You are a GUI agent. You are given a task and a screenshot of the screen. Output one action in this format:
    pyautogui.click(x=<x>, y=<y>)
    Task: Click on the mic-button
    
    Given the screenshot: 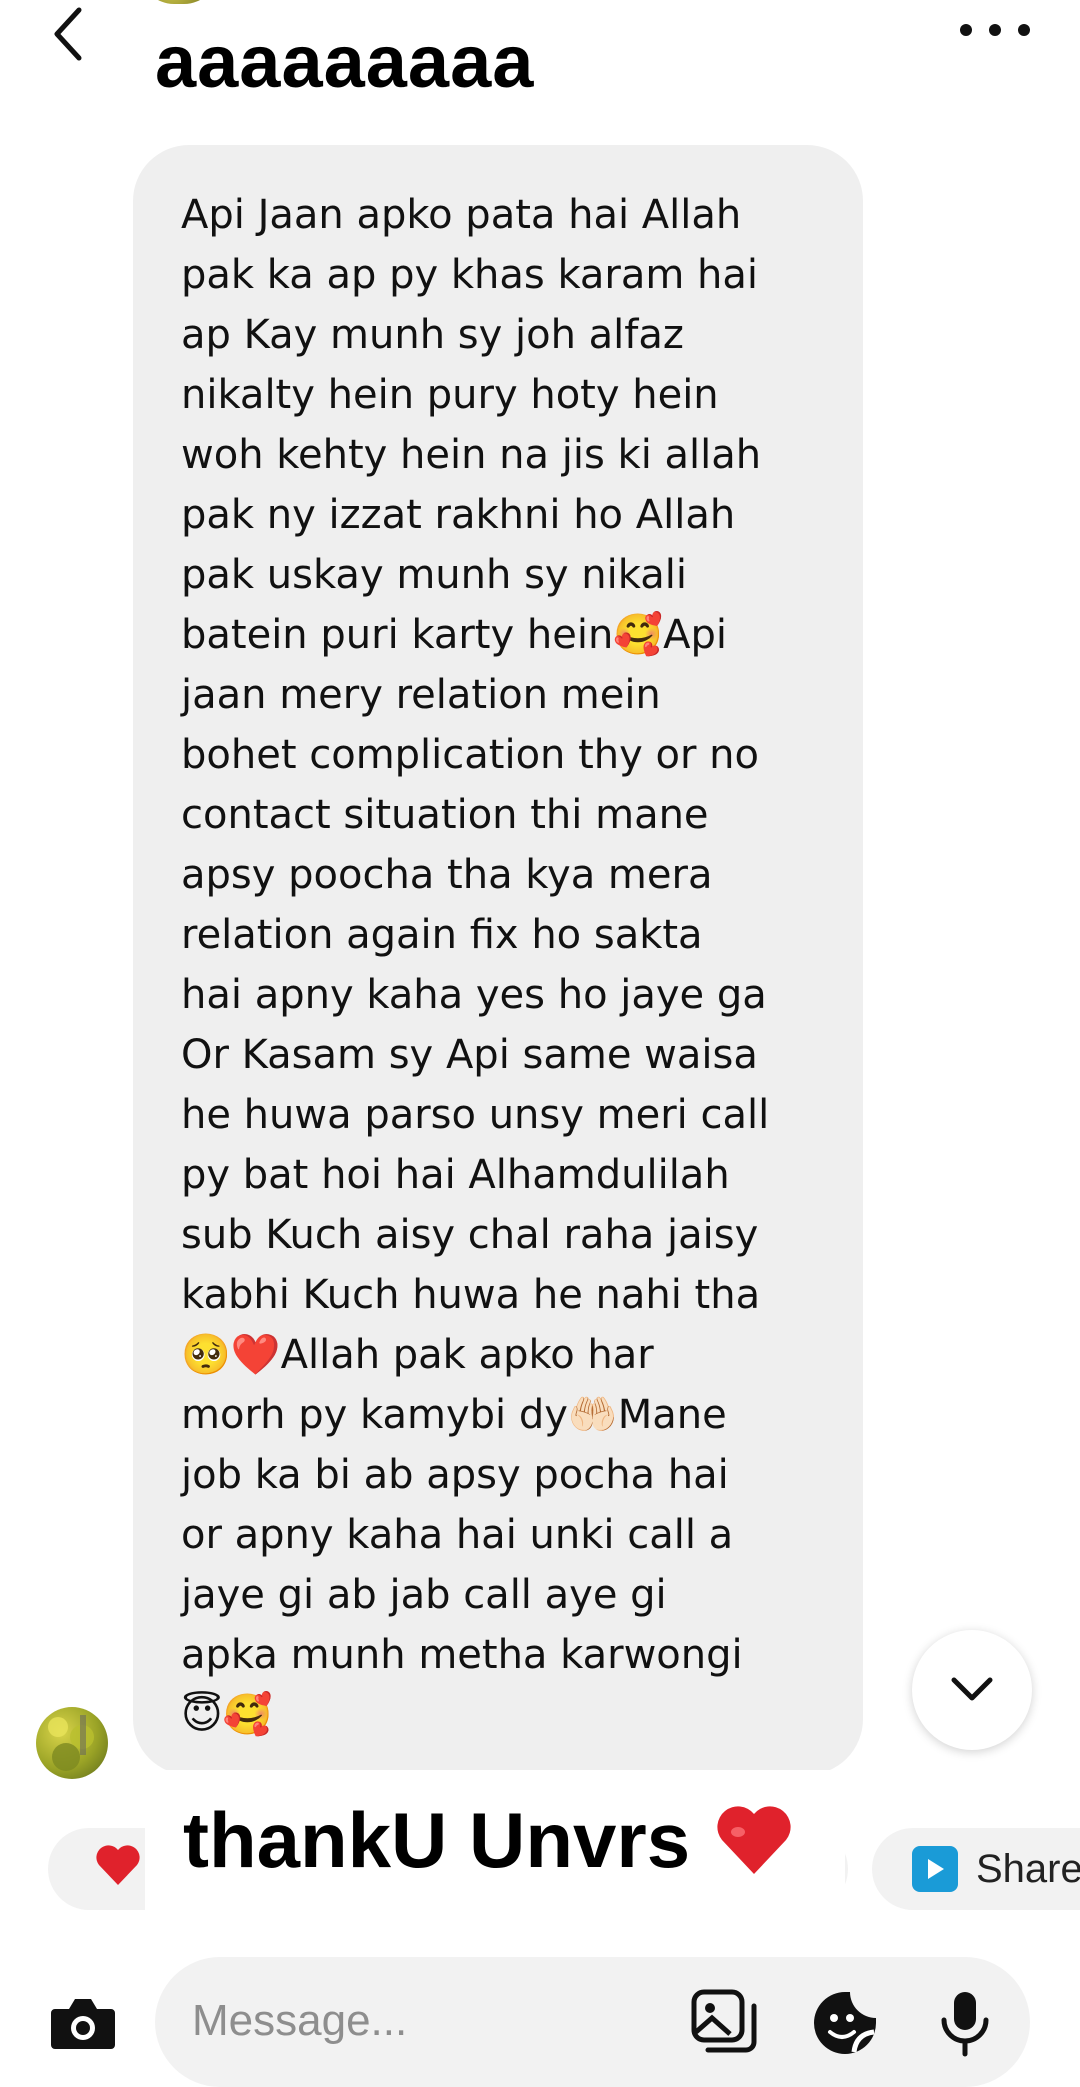 What is the action you would take?
    pyautogui.click(x=965, y=2023)
    